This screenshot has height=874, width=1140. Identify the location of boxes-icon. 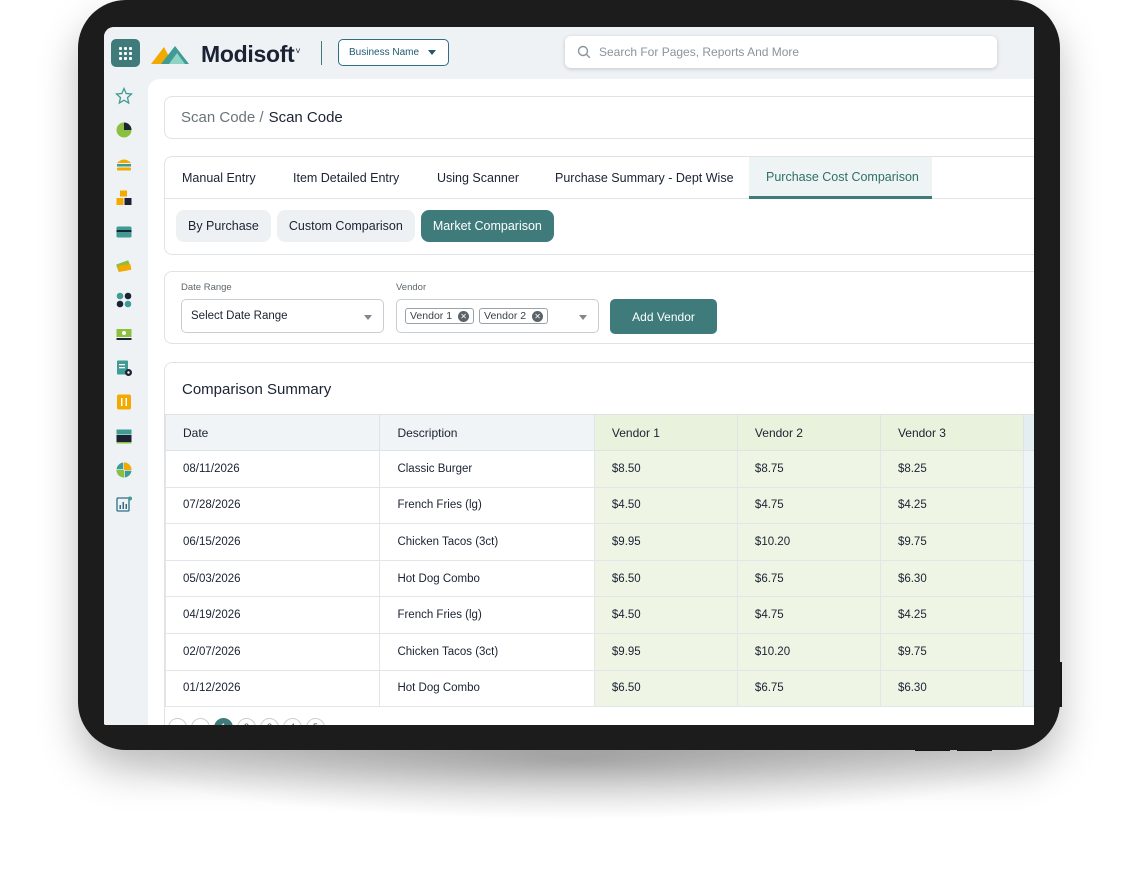
(124, 198).